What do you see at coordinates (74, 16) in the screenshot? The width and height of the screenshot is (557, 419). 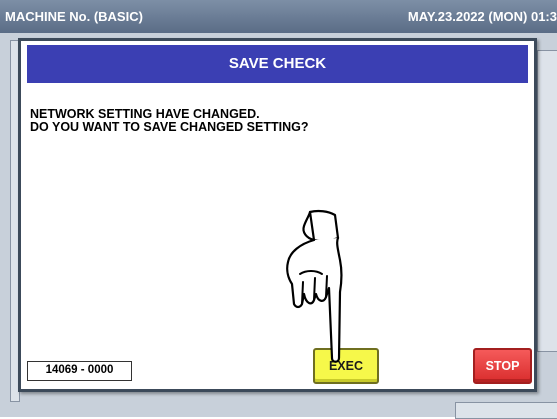 I see `machine-title: MACHINE No. (BASIC)` at bounding box center [74, 16].